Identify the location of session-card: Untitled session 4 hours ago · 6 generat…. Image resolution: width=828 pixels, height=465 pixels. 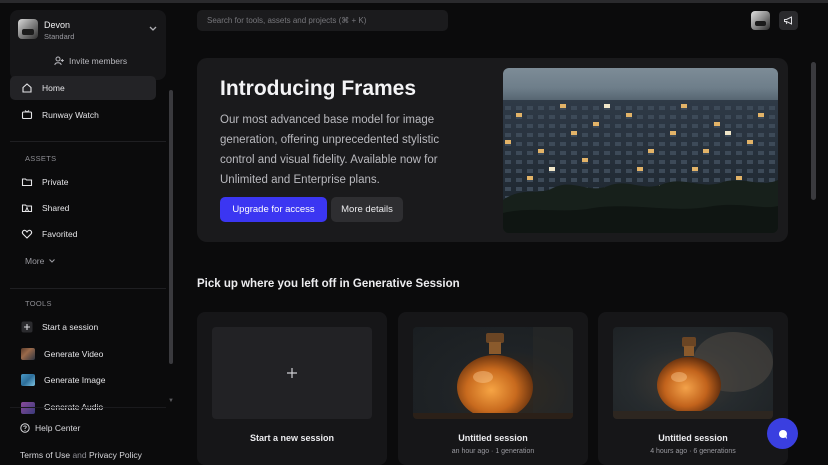
(693, 388).